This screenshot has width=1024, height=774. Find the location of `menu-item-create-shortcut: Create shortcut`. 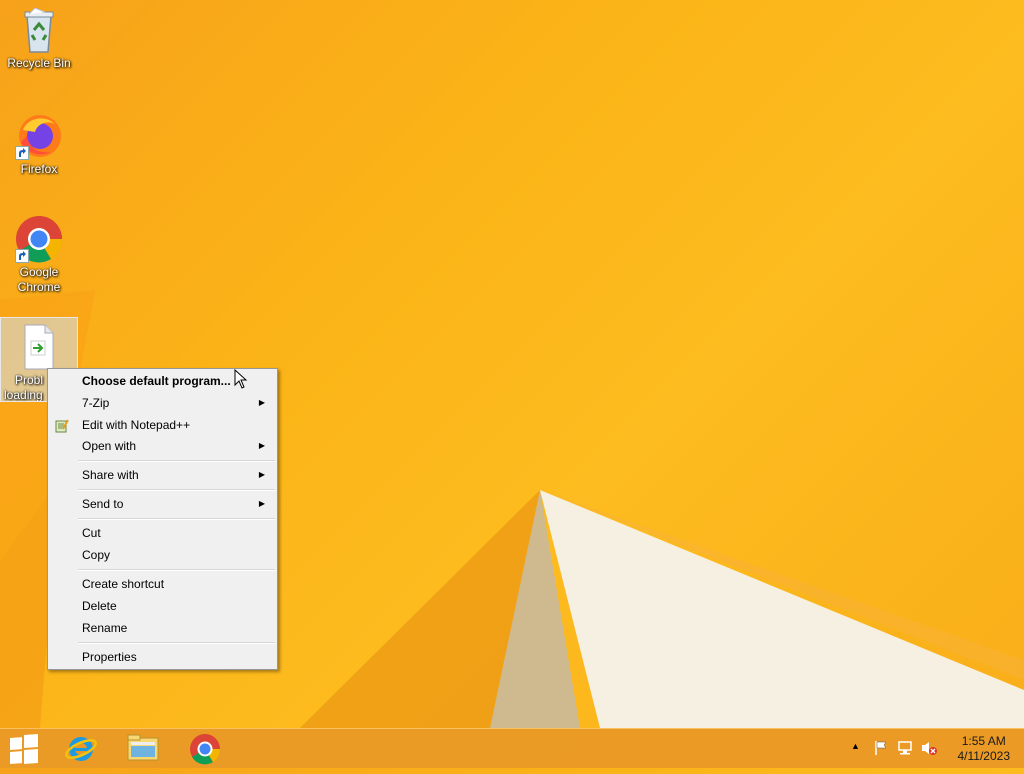

menu-item-create-shortcut: Create shortcut is located at coordinates (162, 584).